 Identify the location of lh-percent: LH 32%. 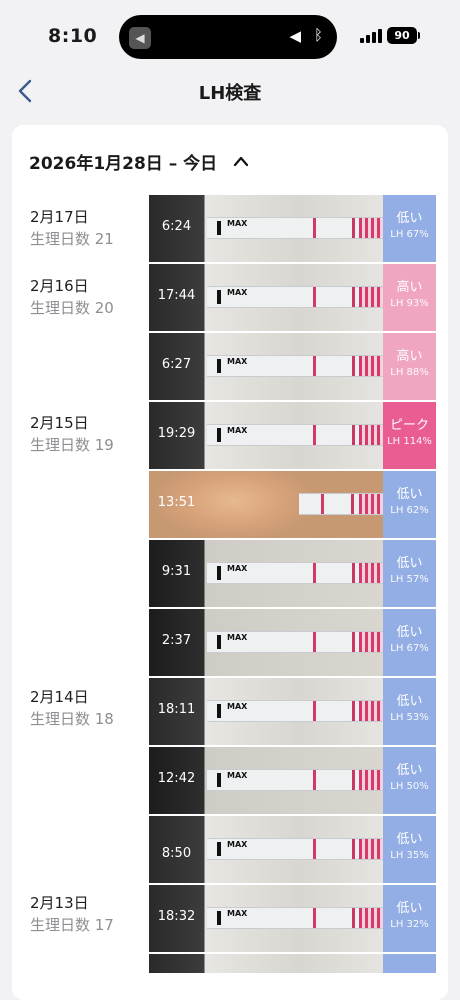
(409, 924).